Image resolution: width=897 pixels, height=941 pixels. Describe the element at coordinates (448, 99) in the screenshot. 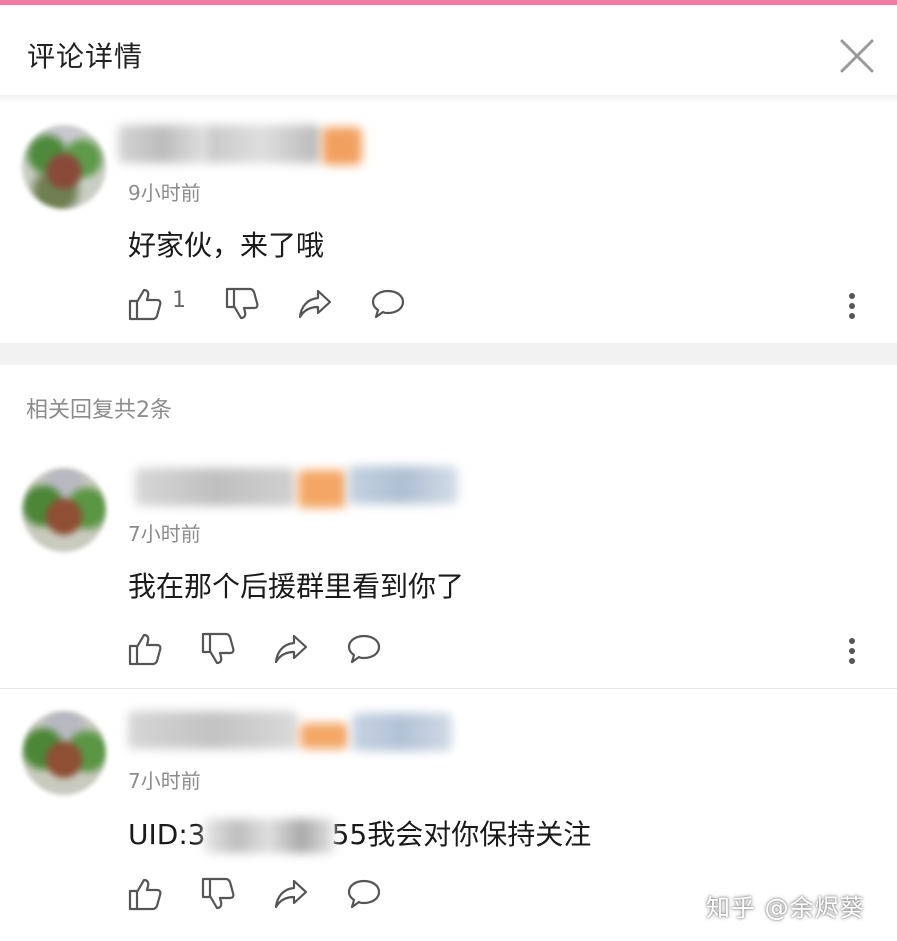

I see `header-divider` at that location.